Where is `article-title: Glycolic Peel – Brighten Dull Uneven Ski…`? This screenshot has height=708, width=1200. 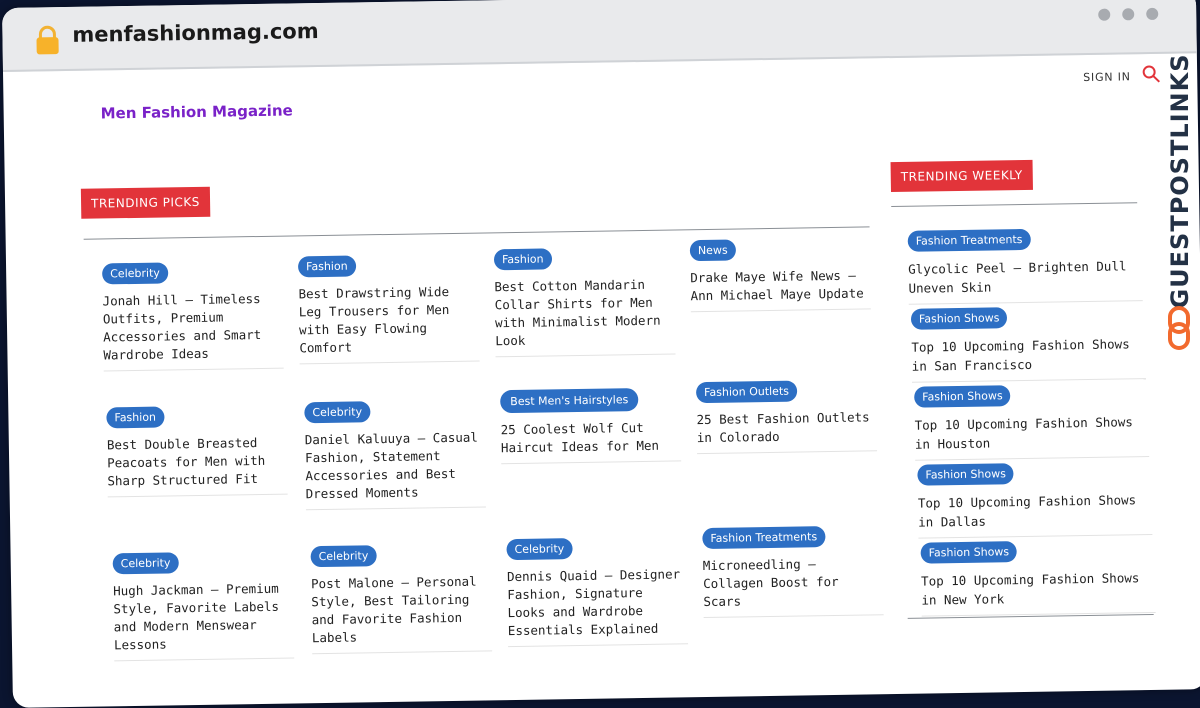
article-title: Glycolic Peel – Brighten Dull Uneven Ski… is located at coordinates (1025, 280).